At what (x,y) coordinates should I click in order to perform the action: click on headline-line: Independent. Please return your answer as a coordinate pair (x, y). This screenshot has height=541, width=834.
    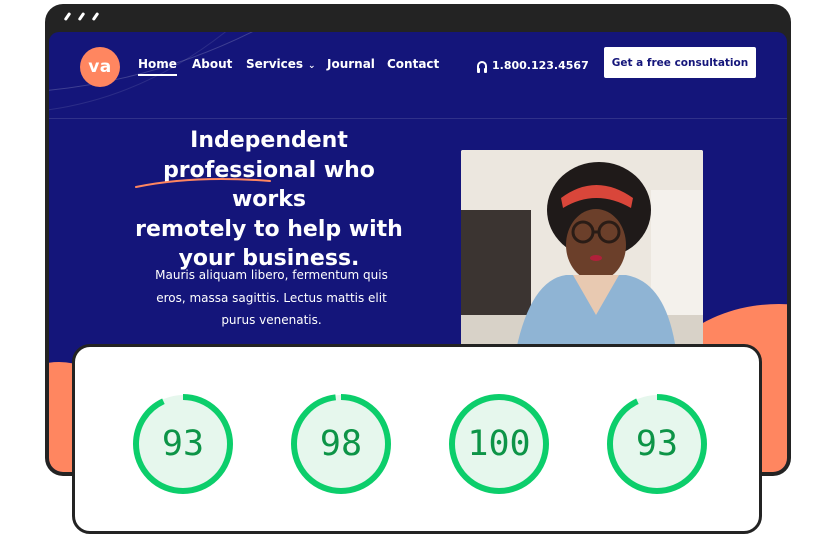
    Looking at the image, I should click on (269, 140).